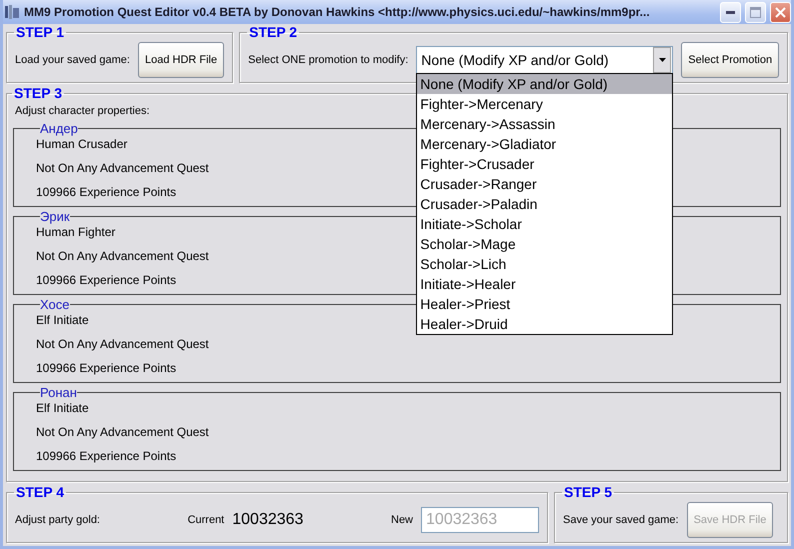 This screenshot has height=549, width=794. Describe the element at coordinates (206, 520) in the screenshot. I see `current-label: Current` at that location.